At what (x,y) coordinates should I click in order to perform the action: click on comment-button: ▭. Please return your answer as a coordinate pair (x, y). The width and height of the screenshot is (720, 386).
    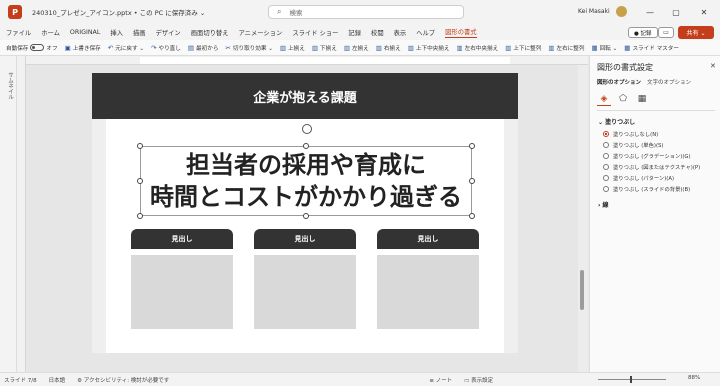
    Looking at the image, I should click on (666, 32).